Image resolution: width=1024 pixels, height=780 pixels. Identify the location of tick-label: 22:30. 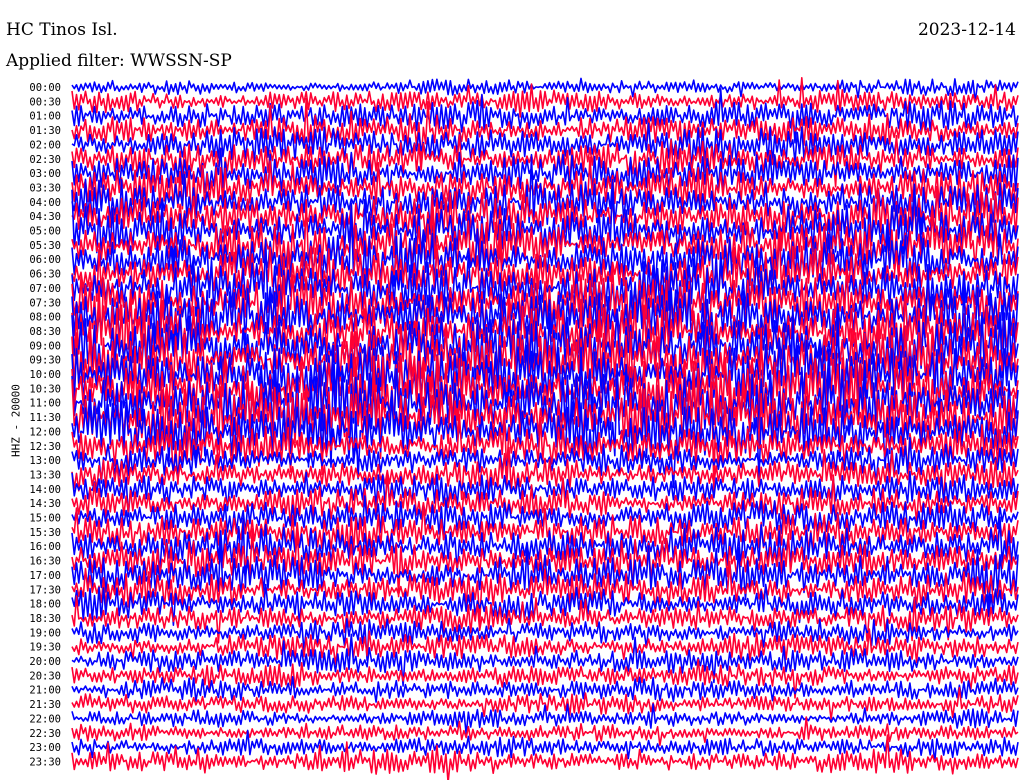
(45, 734).